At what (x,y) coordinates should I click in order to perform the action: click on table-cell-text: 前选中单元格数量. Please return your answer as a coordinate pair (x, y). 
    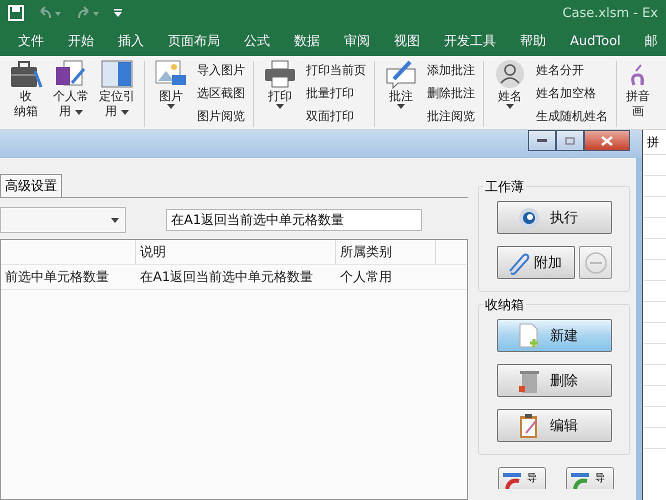
    Looking at the image, I should click on (57, 278).